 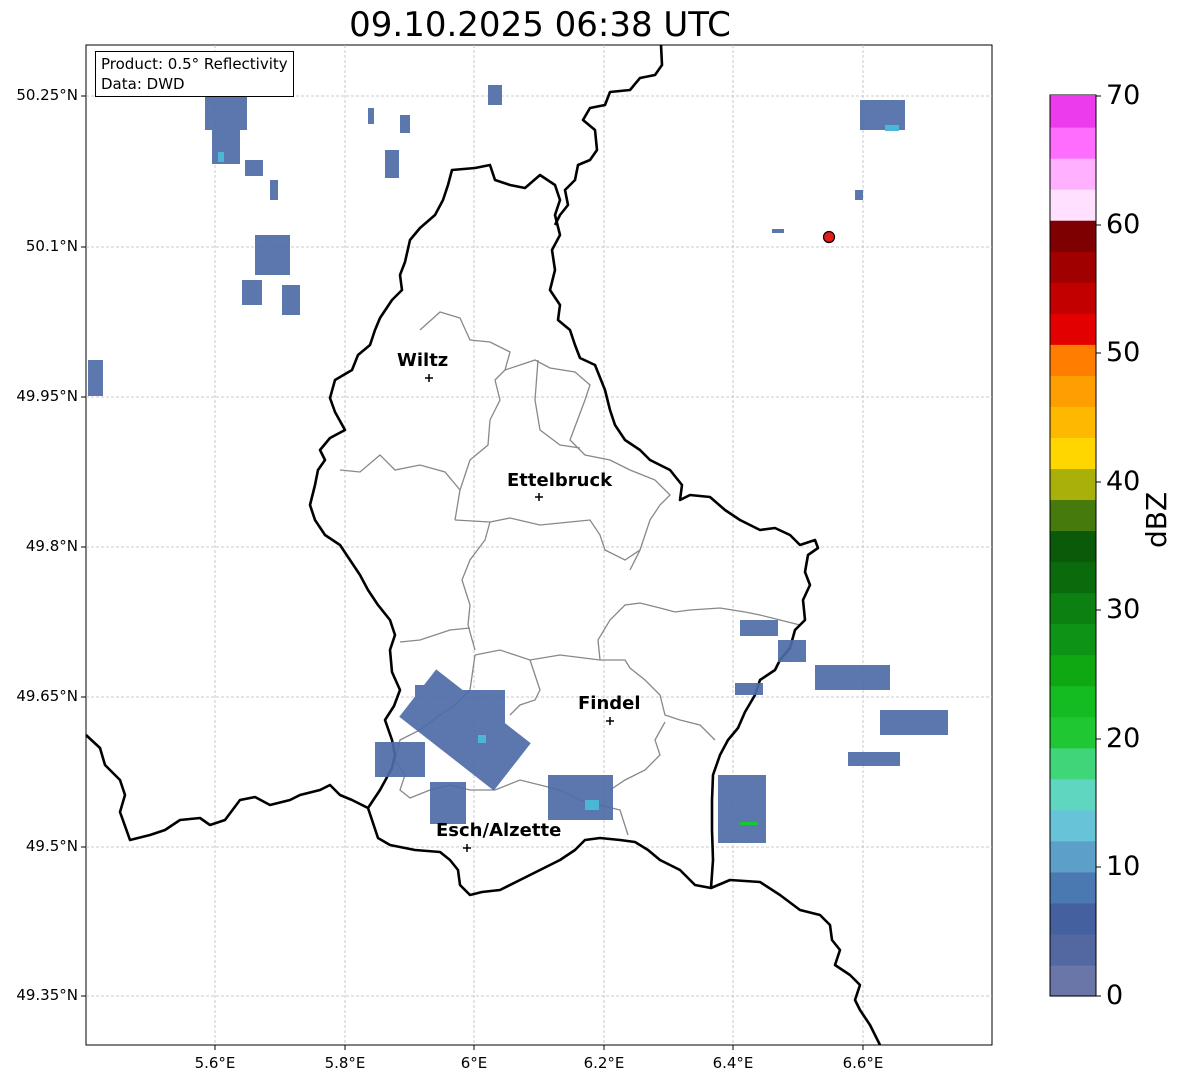 I want to click on colorbar-tick-label: 50, so click(x=1123, y=352).